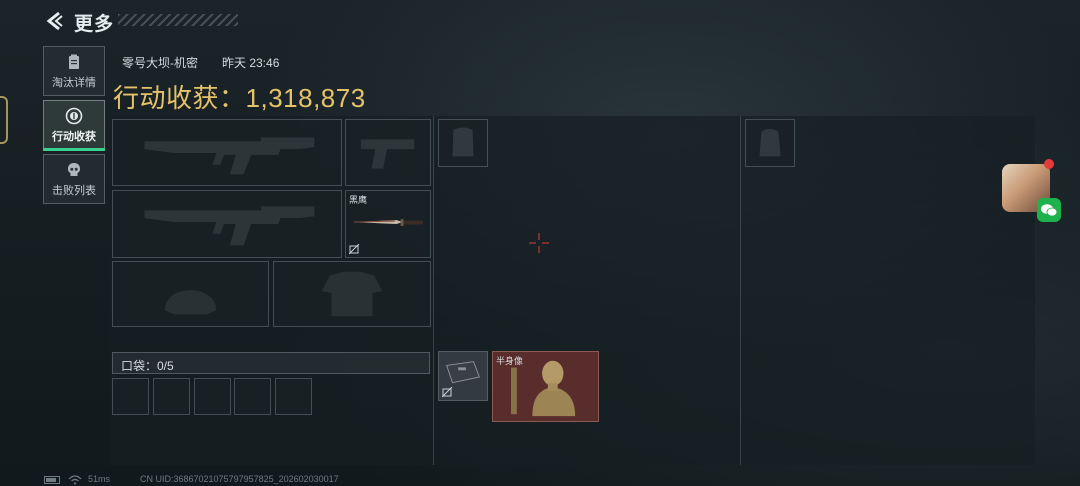 This screenshot has height=486, width=1080. What do you see at coordinates (463, 376) in the screenshot?
I see `loot-item-case` at bounding box center [463, 376].